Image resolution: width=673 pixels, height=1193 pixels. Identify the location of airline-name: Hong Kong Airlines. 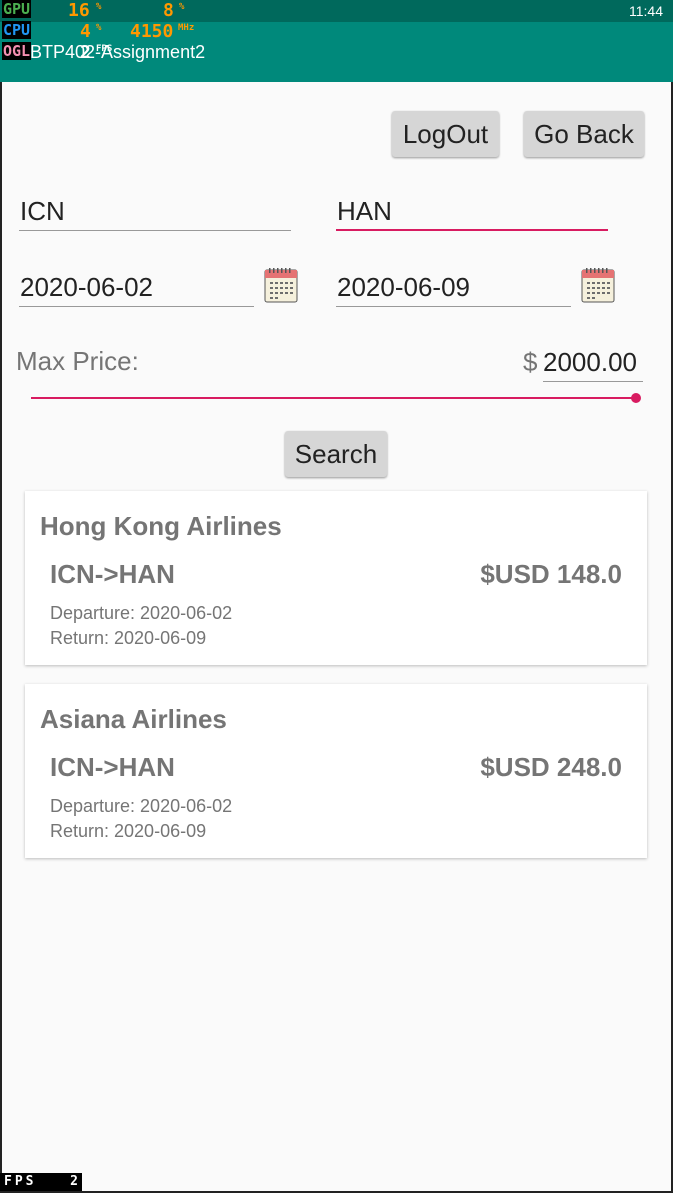
(161, 526).